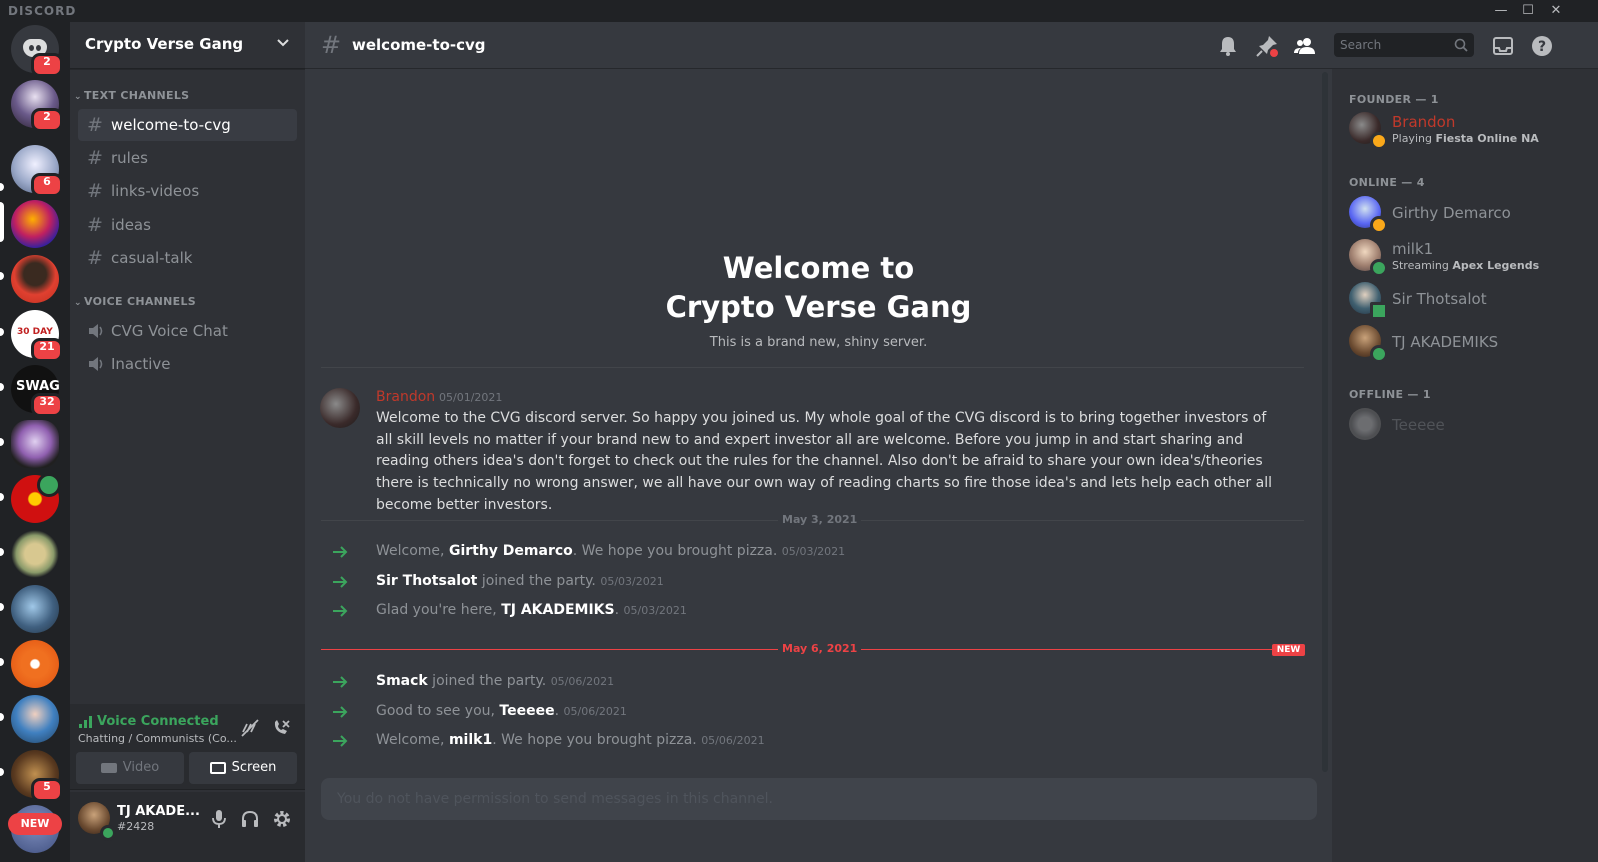 This screenshot has width=1598, height=862. I want to click on message-author: Brandon, so click(405, 397).